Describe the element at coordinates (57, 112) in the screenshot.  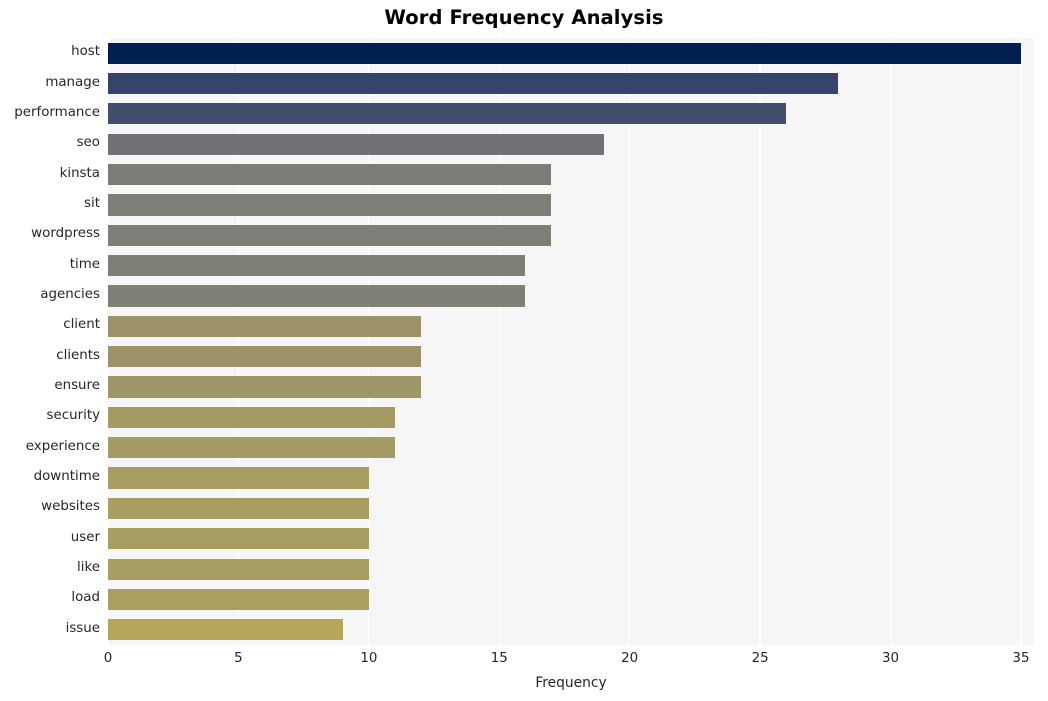
I see `y-tick-label-performance: performance` at that location.